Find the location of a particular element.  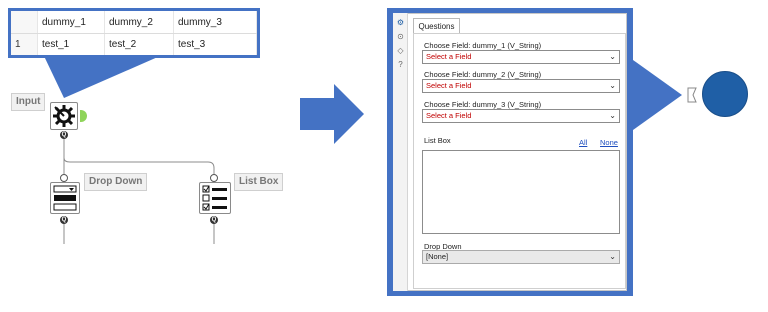

input-question-anchor: Q is located at coordinates (64, 135).